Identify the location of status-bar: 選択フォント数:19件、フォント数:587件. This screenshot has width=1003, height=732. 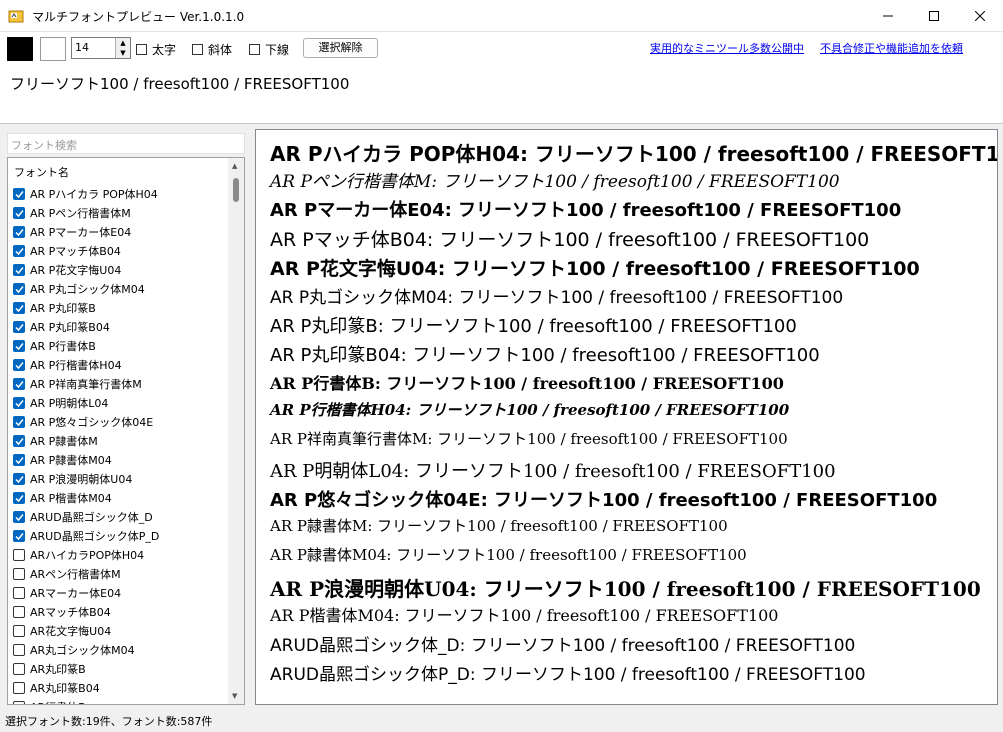
(501, 721).